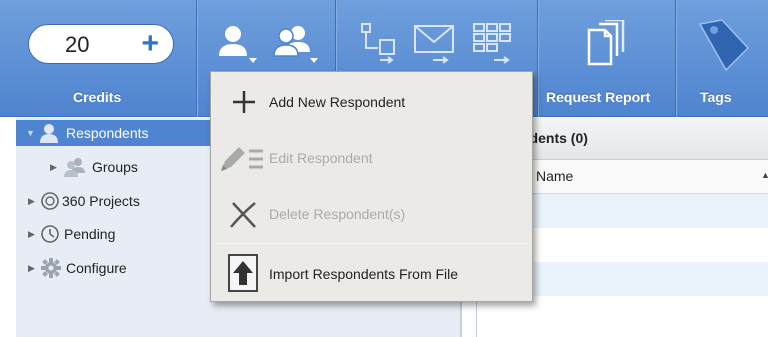 The image size is (768, 337). What do you see at coordinates (107, 133) in the screenshot?
I see `tree-item-label: Respondents` at bounding box center [107, 133].